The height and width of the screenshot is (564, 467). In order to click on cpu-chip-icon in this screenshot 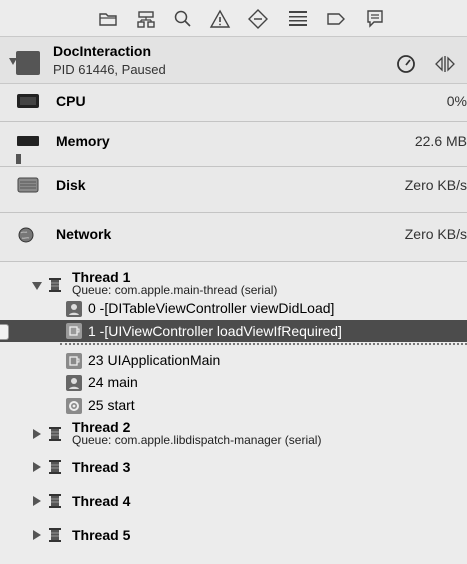, I will do `click(28, 101)`.